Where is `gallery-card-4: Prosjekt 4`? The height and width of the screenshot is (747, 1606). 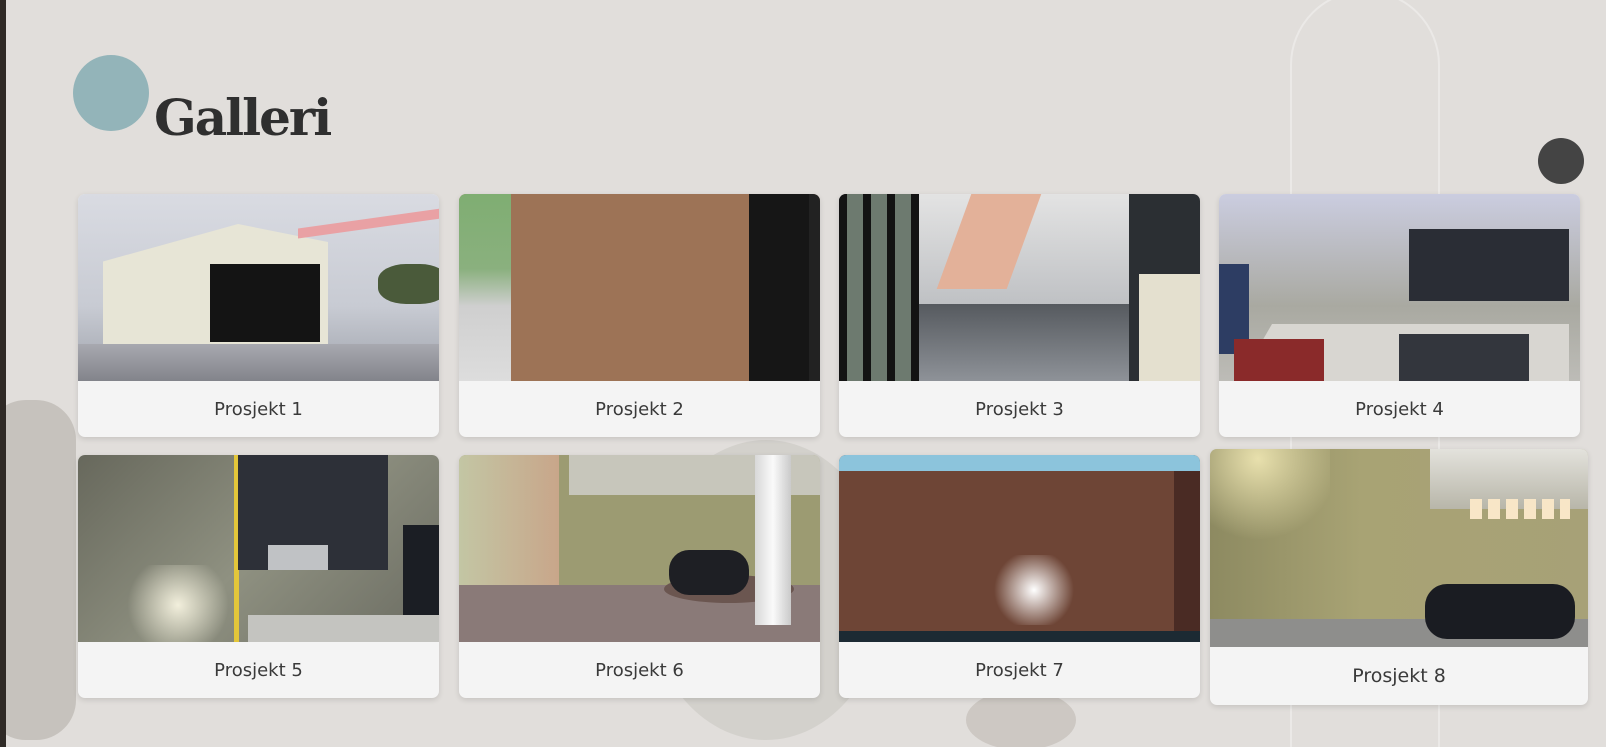 gallery-card-4: Prosjekt 4 is located at coordinates (1399, 315).